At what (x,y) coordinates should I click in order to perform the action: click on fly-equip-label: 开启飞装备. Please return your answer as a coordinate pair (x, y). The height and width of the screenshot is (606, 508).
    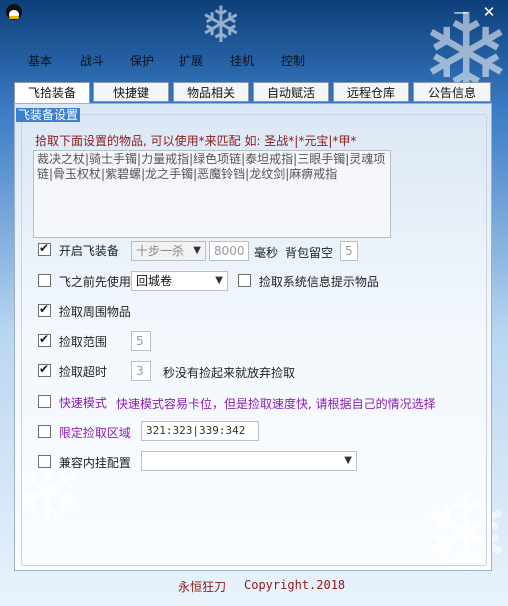
    Looking at the image, I should click on (88, 251).